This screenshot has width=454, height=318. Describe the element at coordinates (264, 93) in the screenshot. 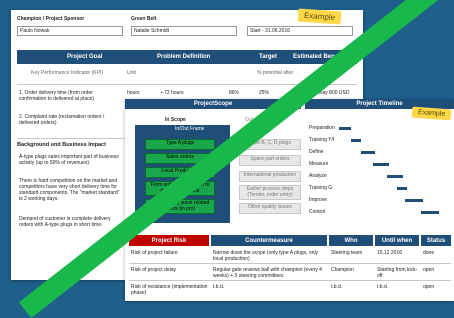

I see `row1-pct2: 25%` at that location.